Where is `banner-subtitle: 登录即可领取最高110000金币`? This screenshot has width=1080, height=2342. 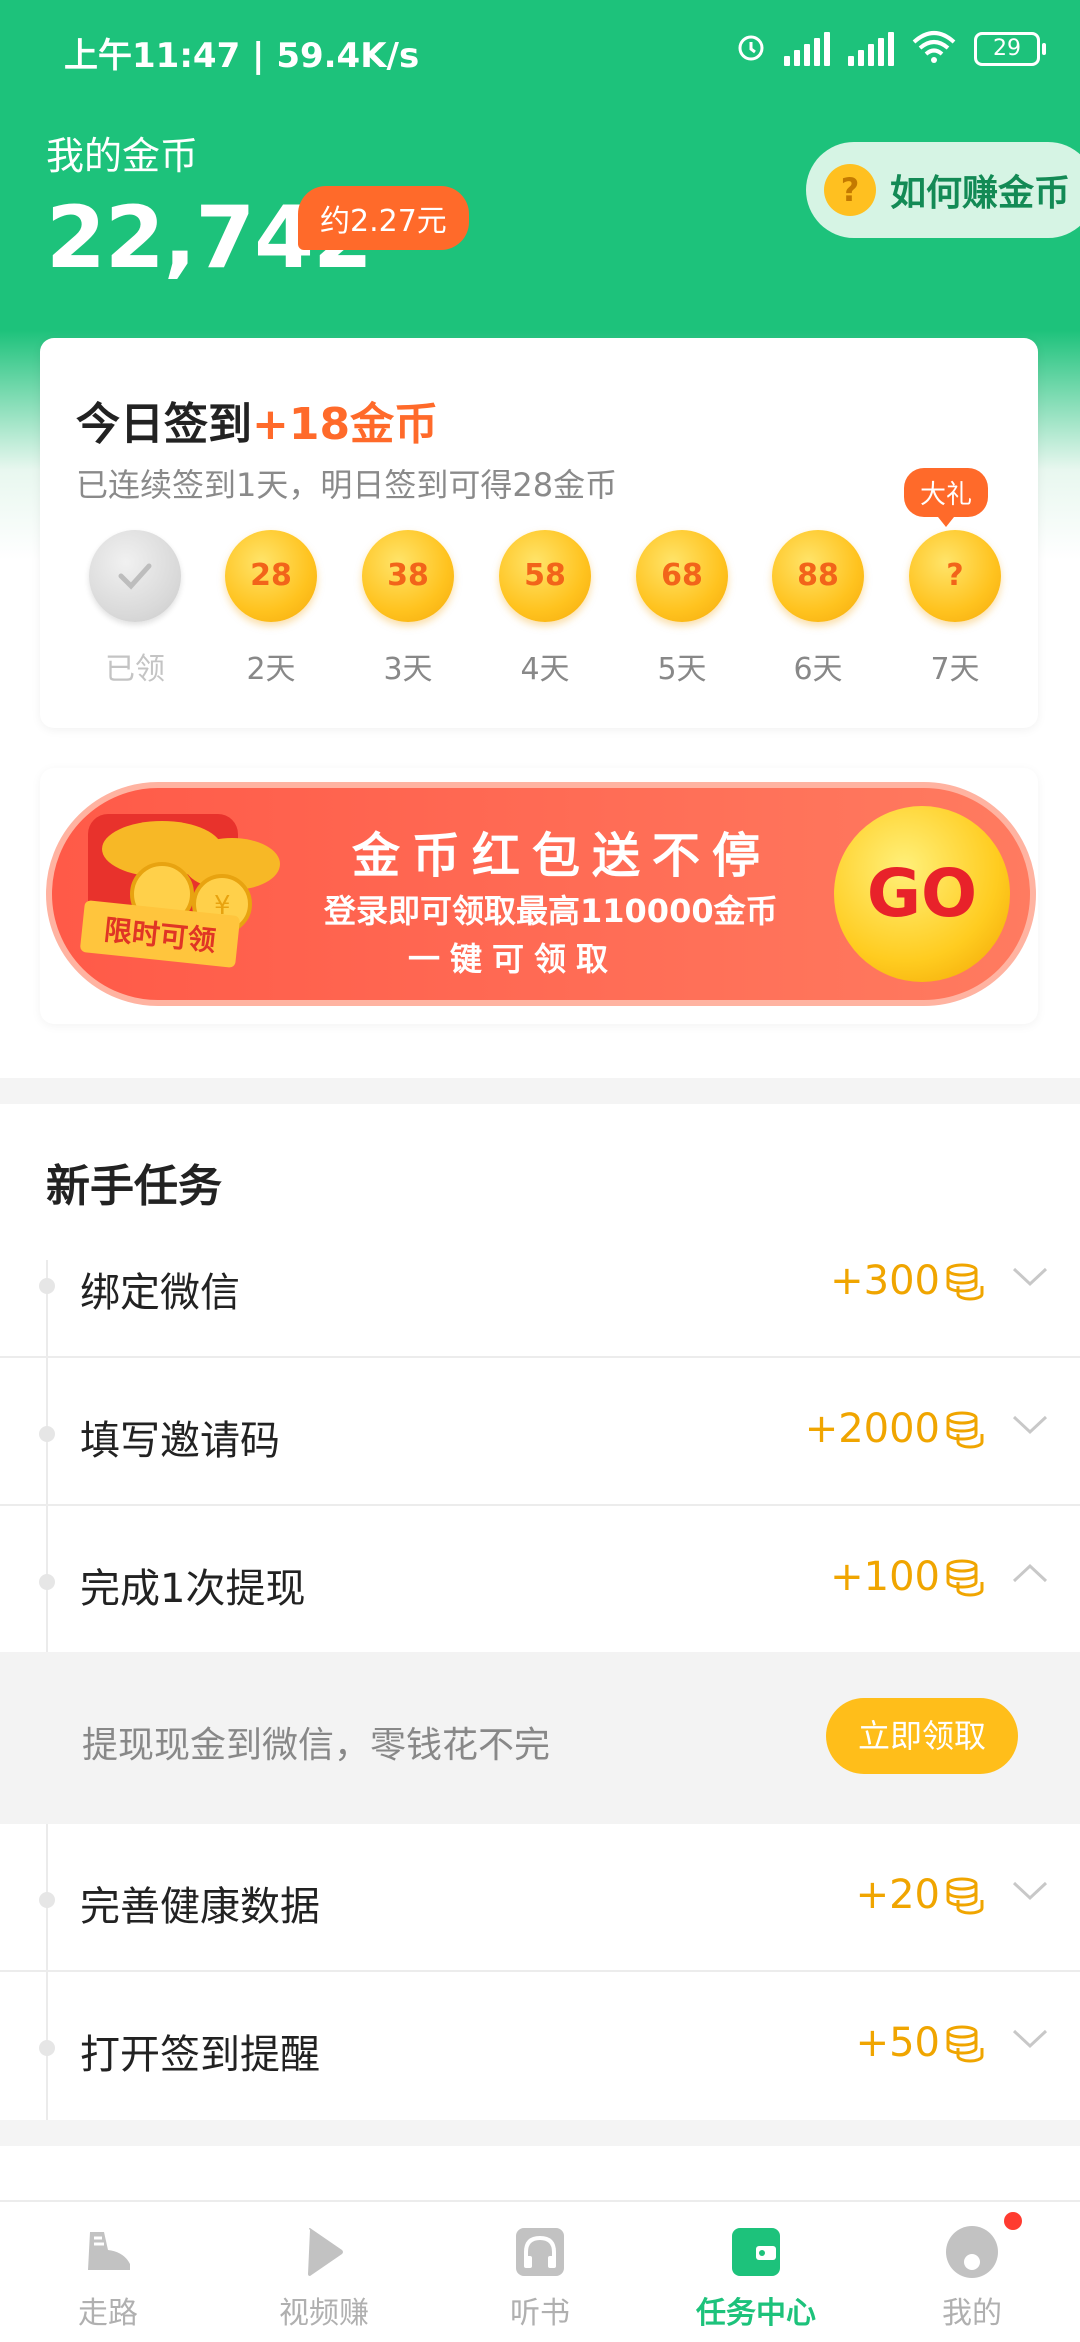
banner-subtitle: 登录即可领取最高110000金币 is located at coordinates (551, 911).